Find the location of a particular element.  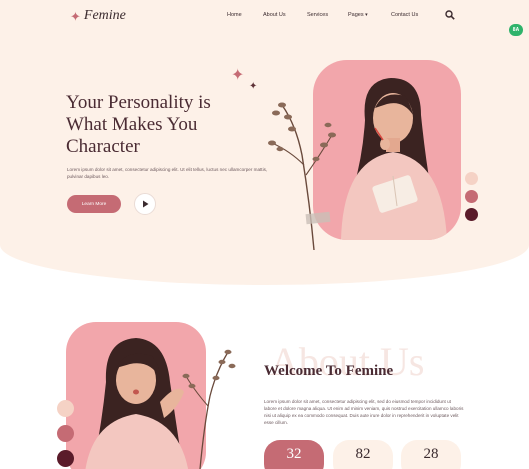

play-button is located at coordinates (145, 204).